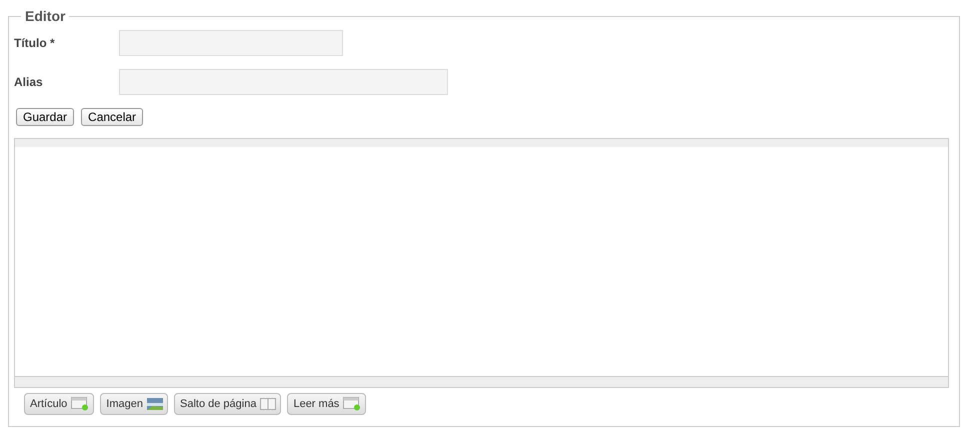 The width and height of the screenshot is (972, 446). I want to click on field-label: Título *, so click(35, 43).